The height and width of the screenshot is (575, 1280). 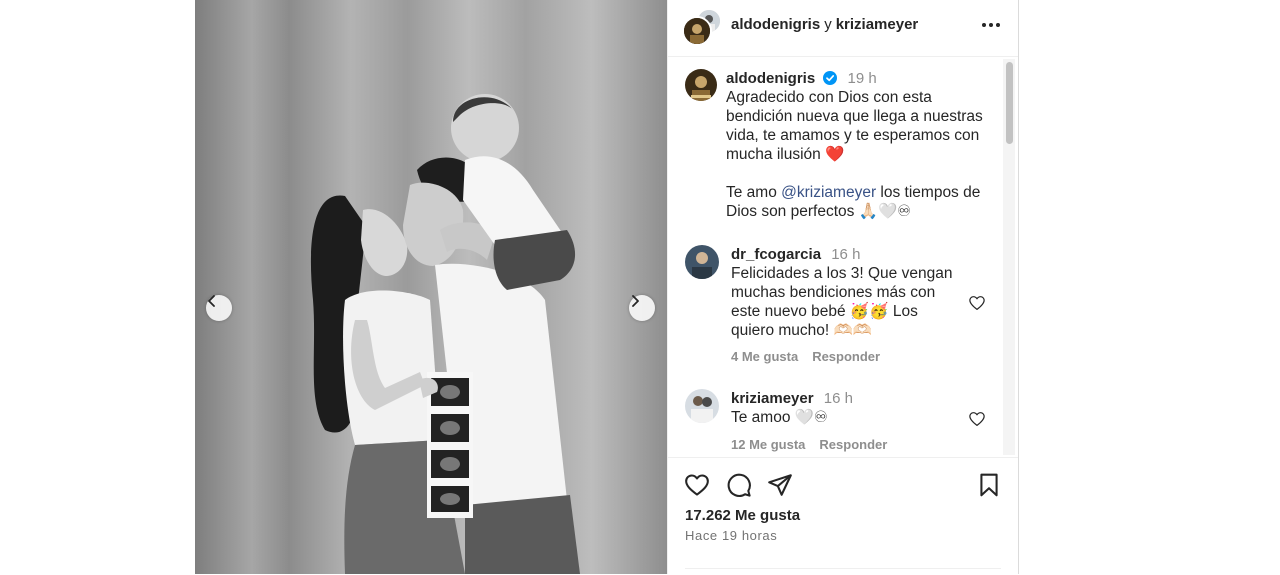 I want to click on send-paper-plane-icon, so click(x=780, y=485).